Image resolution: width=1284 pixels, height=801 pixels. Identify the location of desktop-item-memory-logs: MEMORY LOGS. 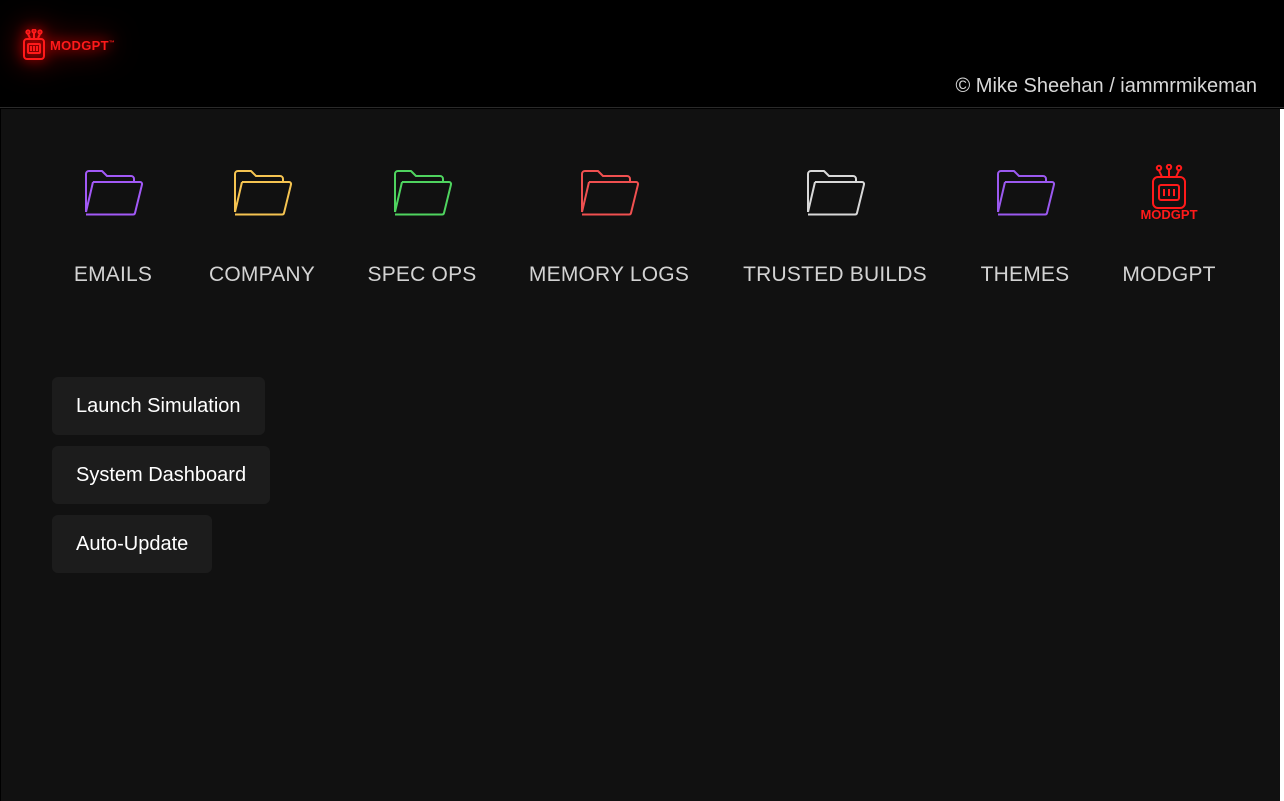
(609, 224).